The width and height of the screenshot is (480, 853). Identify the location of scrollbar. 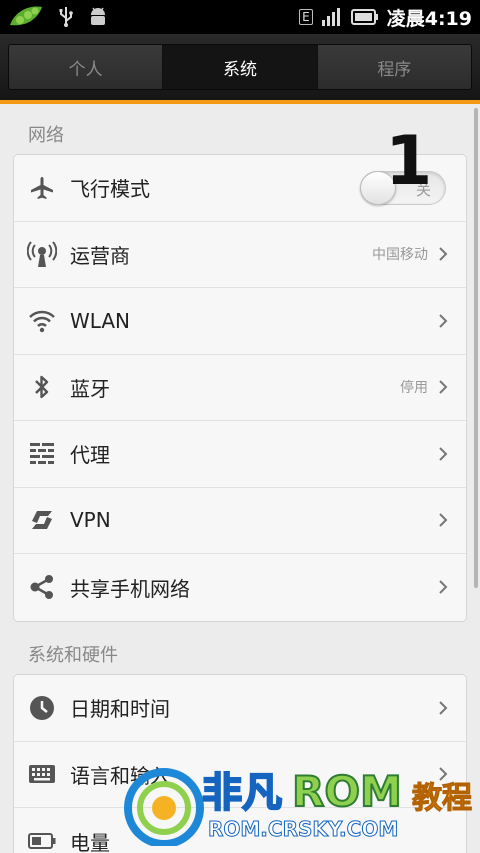
(476, 348).